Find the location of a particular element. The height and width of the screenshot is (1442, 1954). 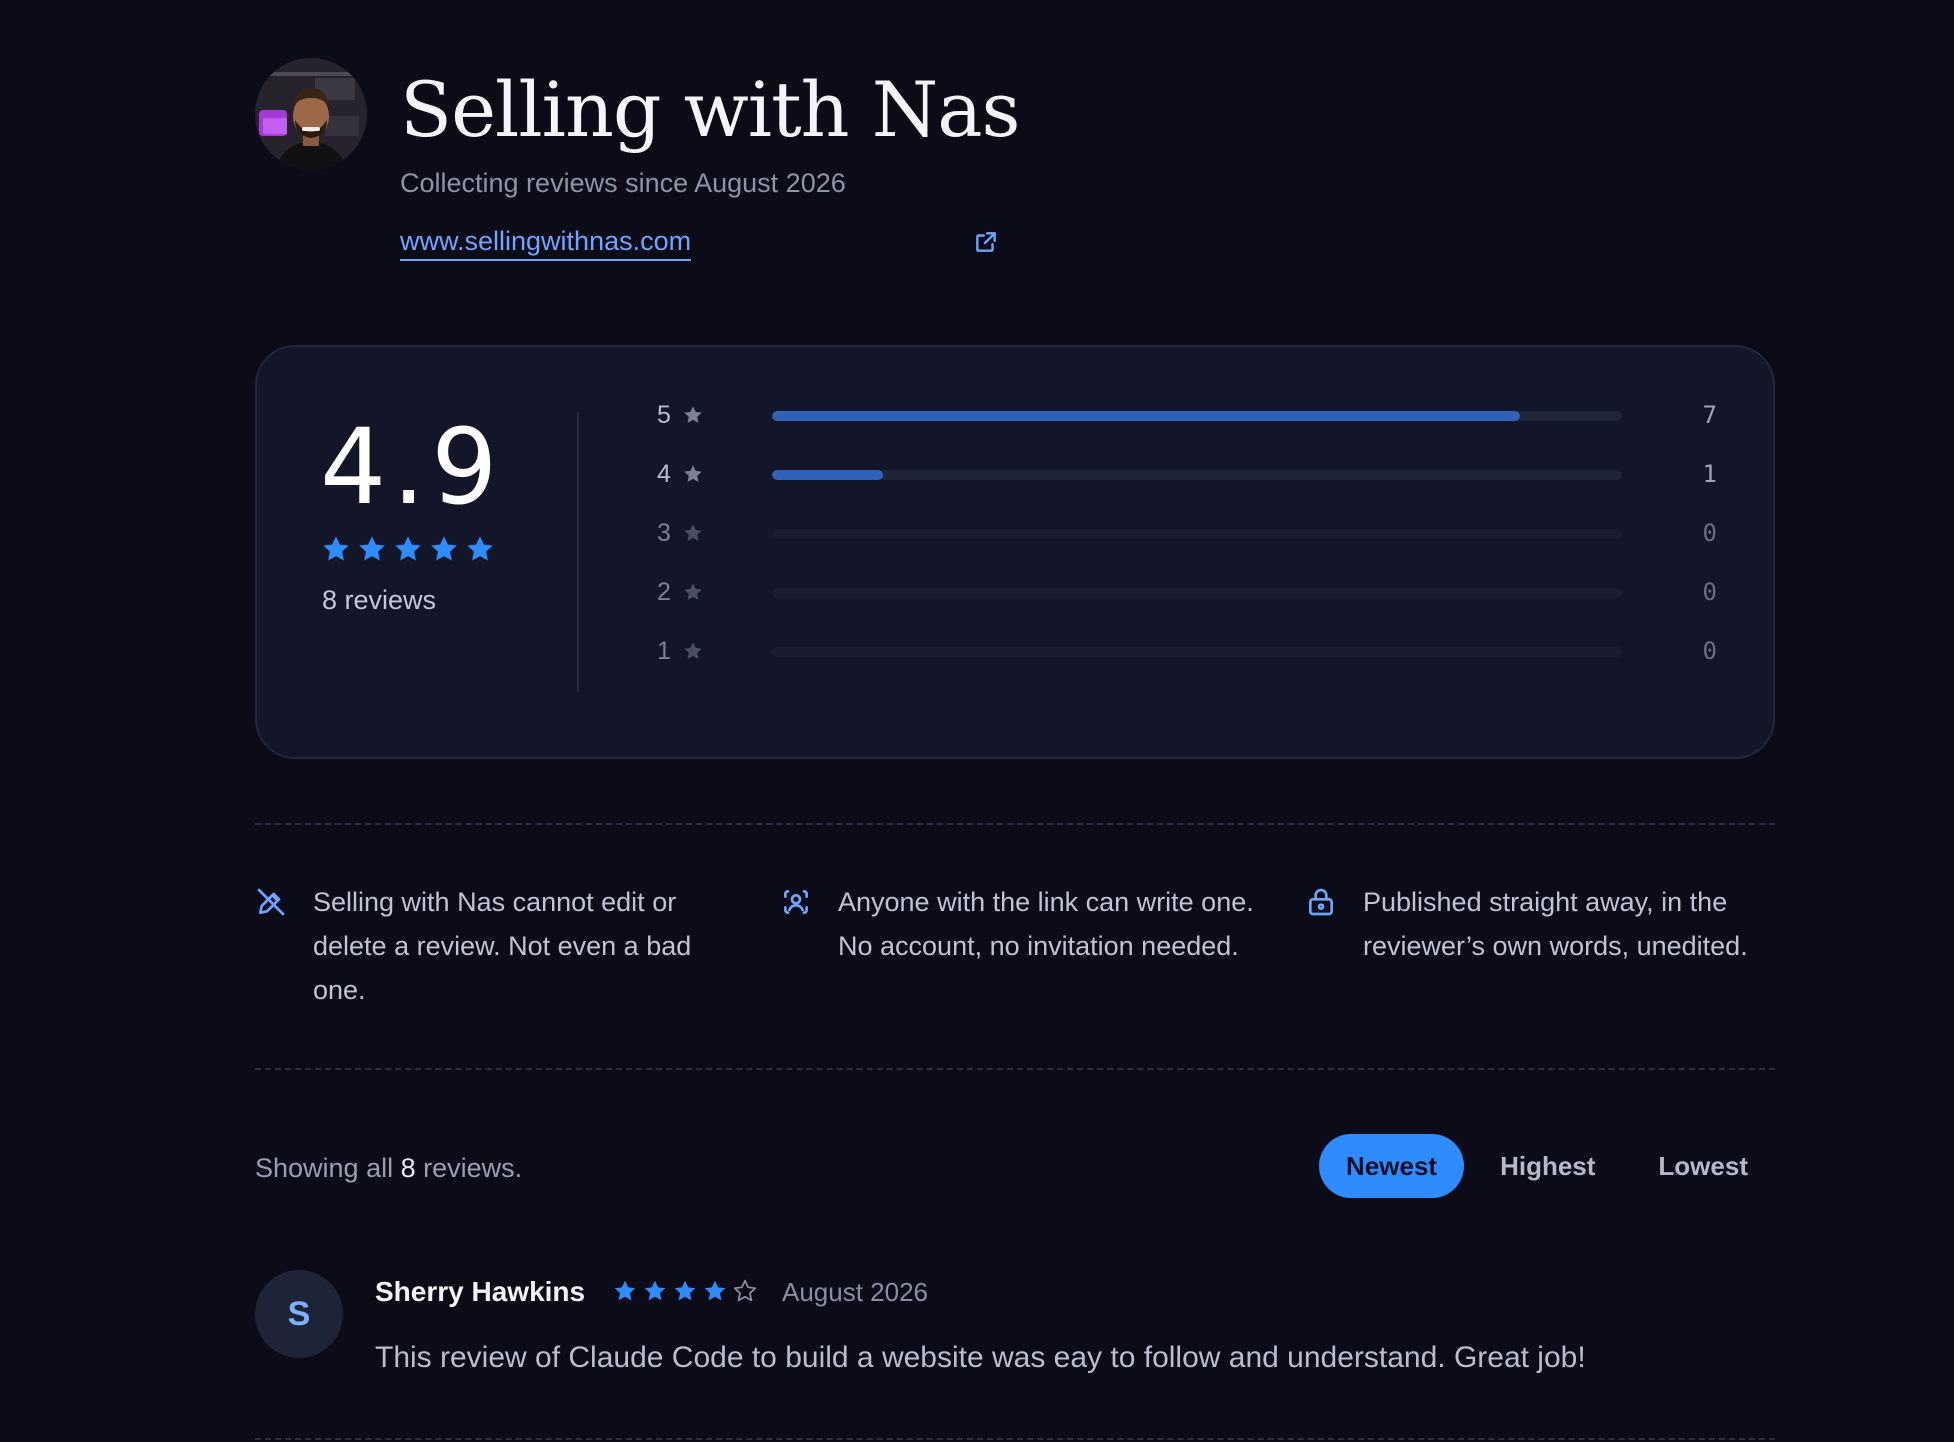

rating-row-2: 20 is located at coordinates (1187, 601).